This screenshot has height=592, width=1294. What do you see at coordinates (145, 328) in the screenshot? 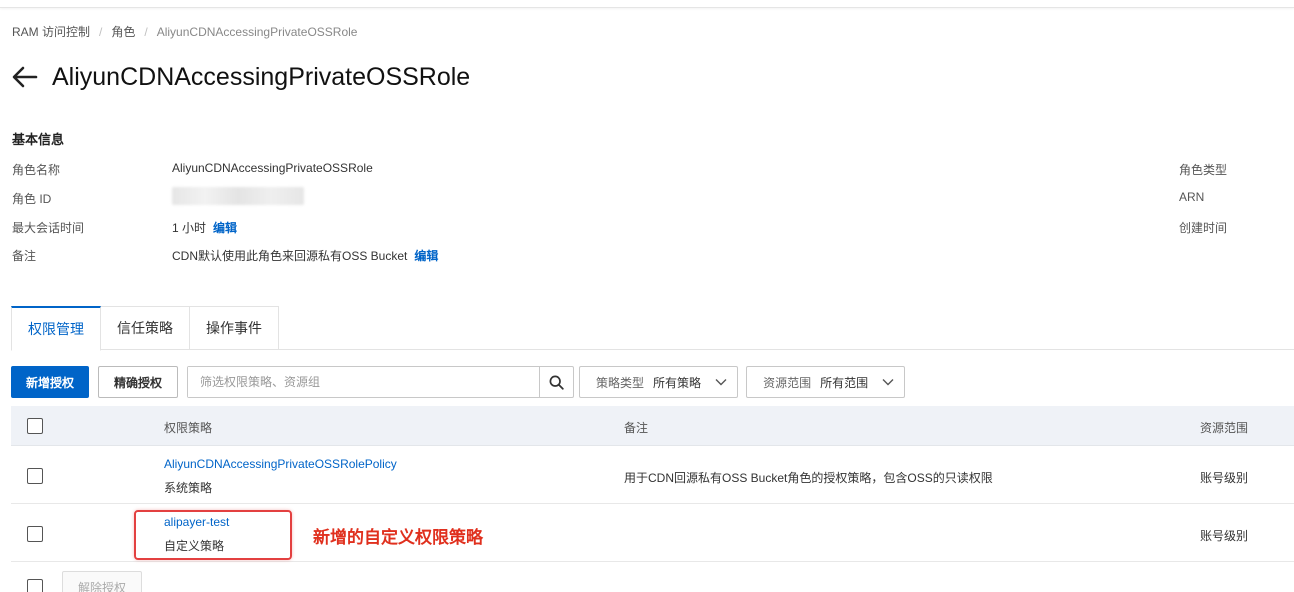
I see `tab-trust-policy: 信任策略` at bounding box center [145, 328].